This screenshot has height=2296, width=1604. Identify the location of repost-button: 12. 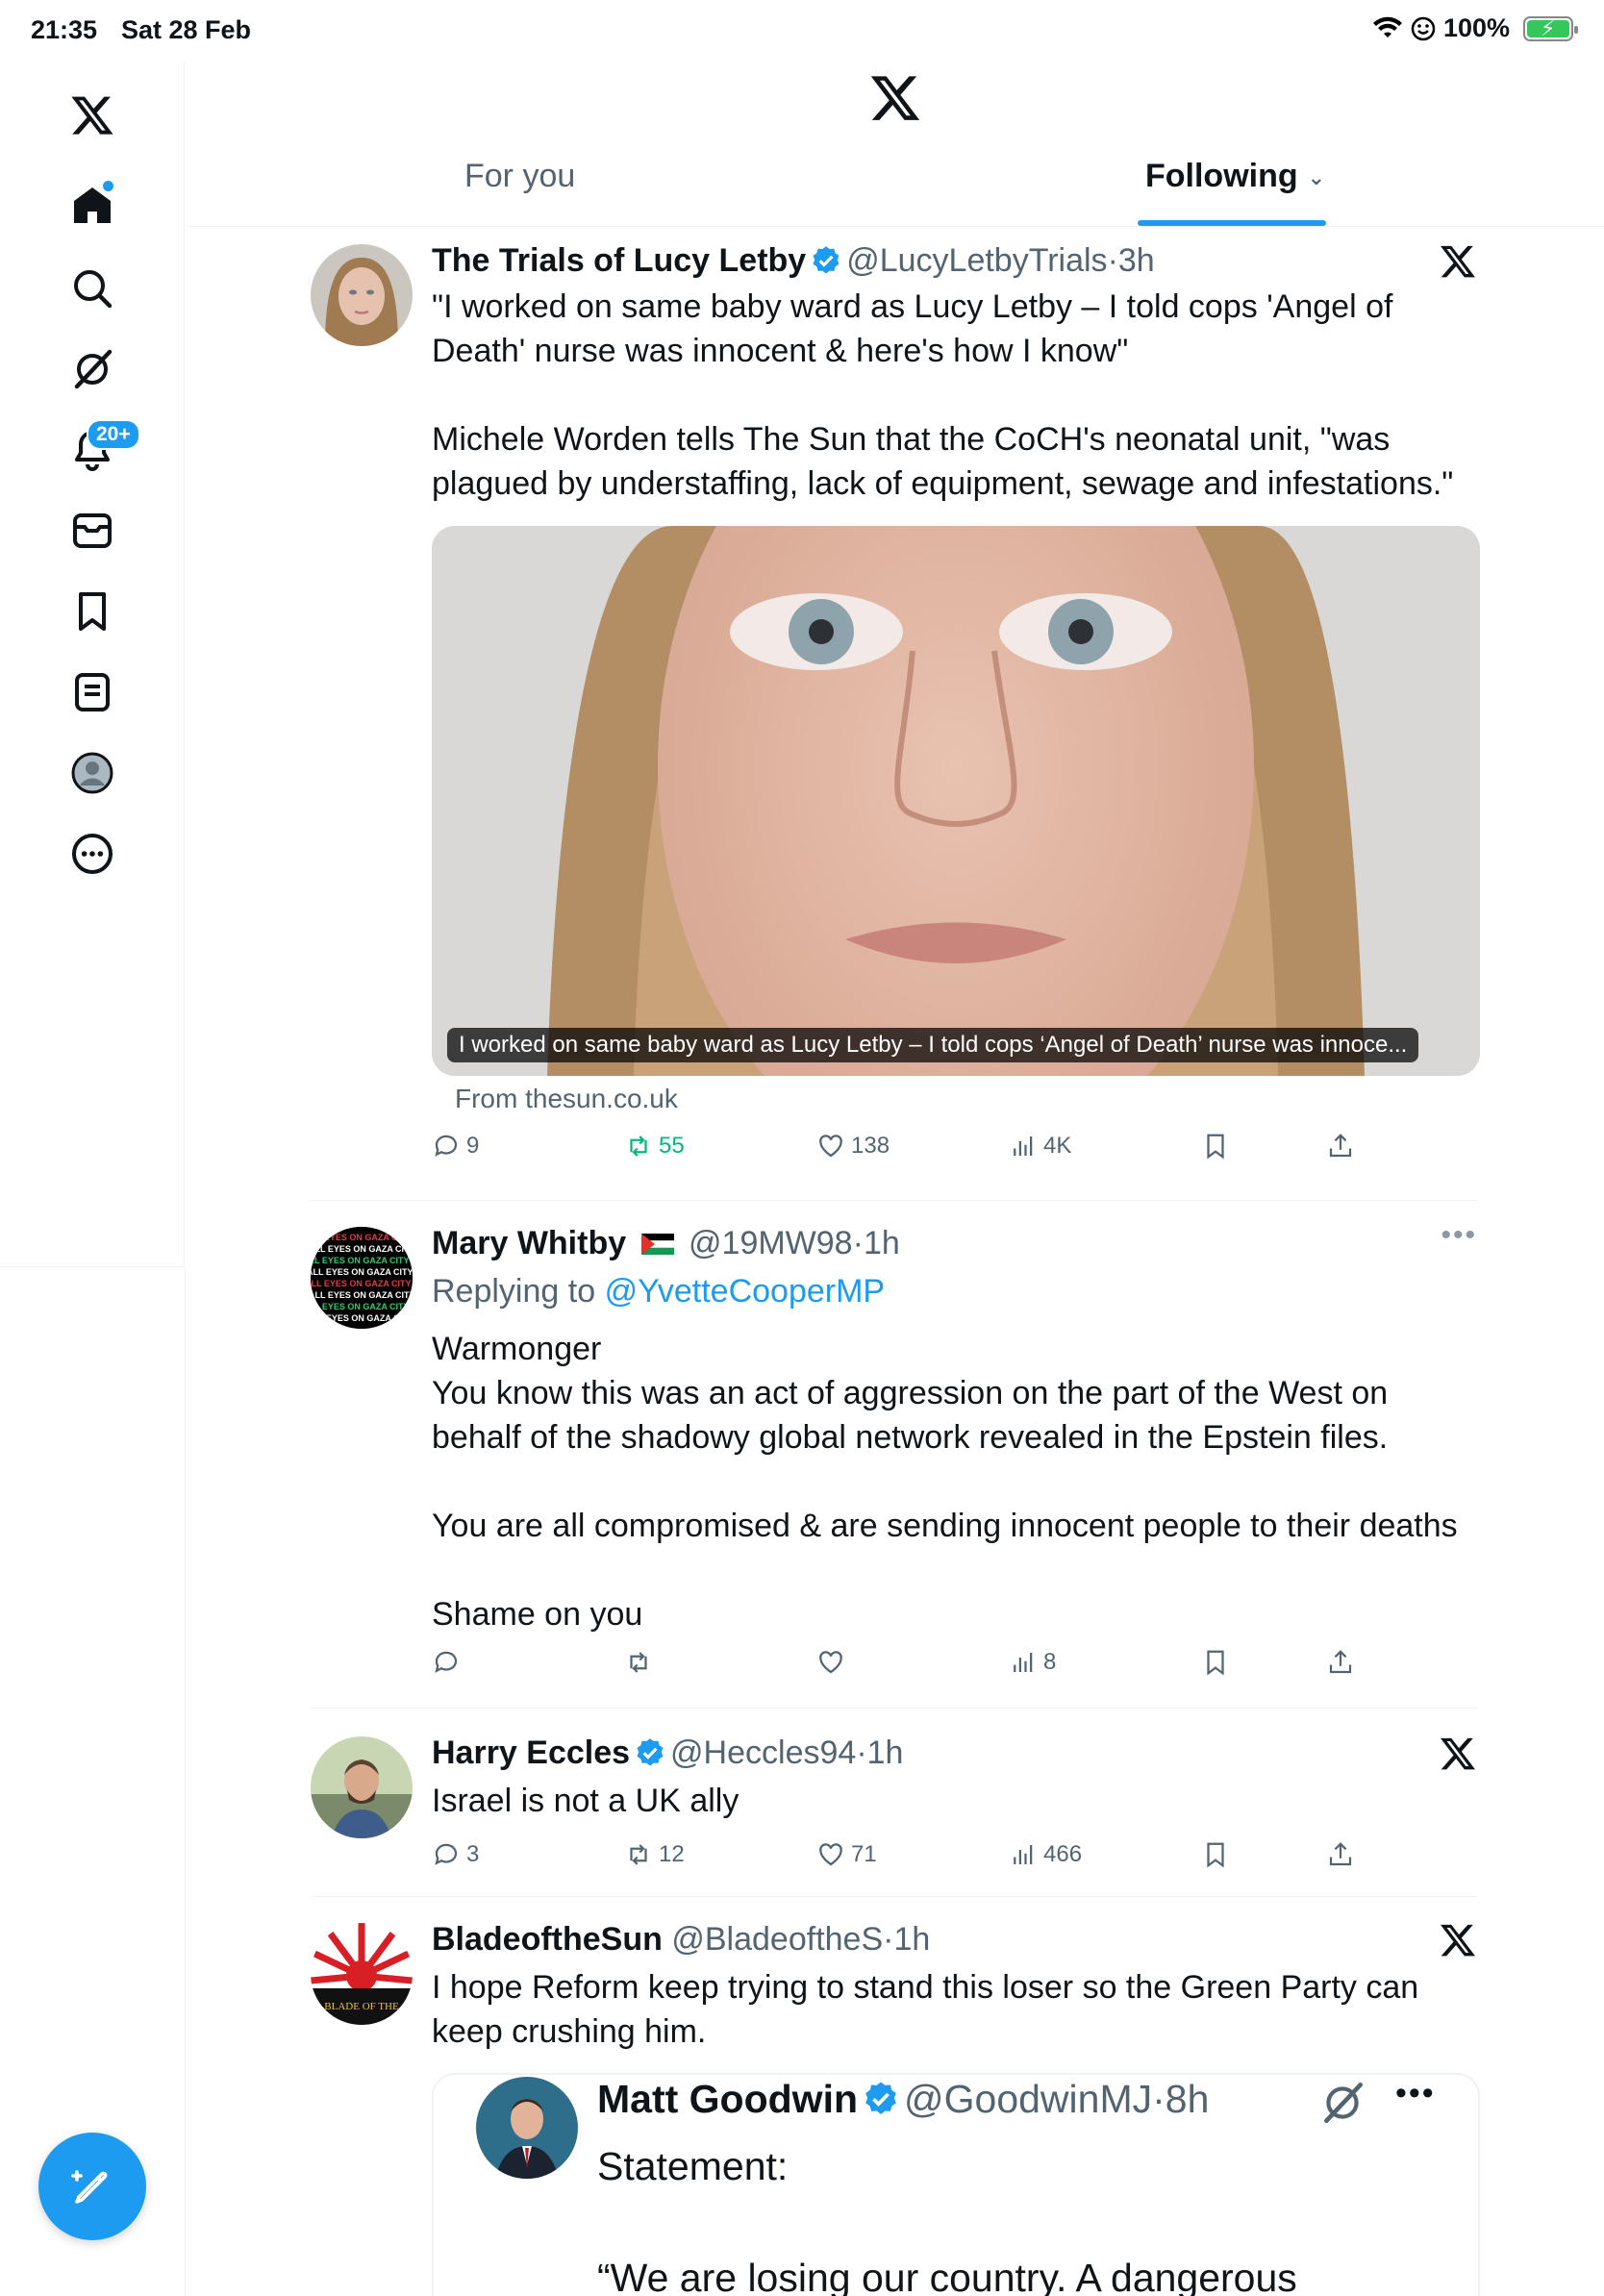
(654, 1854).